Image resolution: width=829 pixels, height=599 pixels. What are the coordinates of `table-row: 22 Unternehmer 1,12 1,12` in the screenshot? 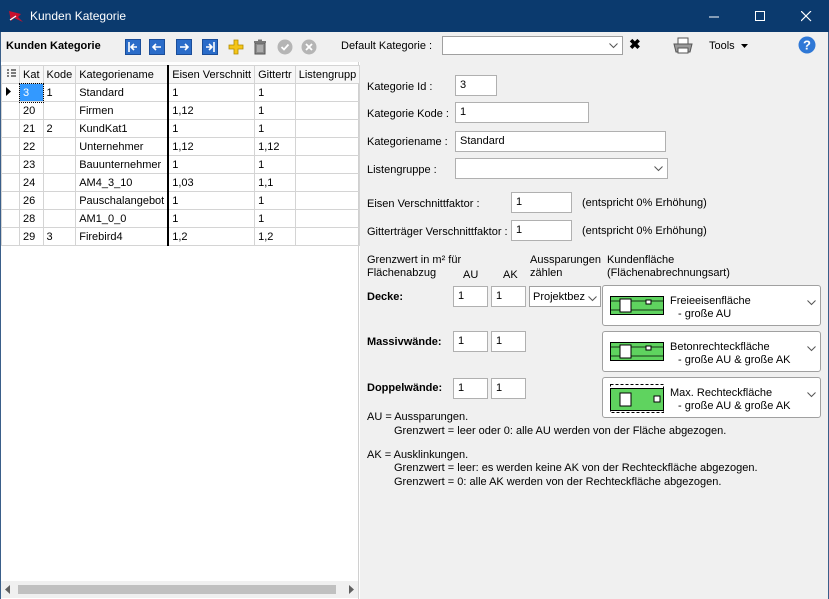 It's located at (181, 146).